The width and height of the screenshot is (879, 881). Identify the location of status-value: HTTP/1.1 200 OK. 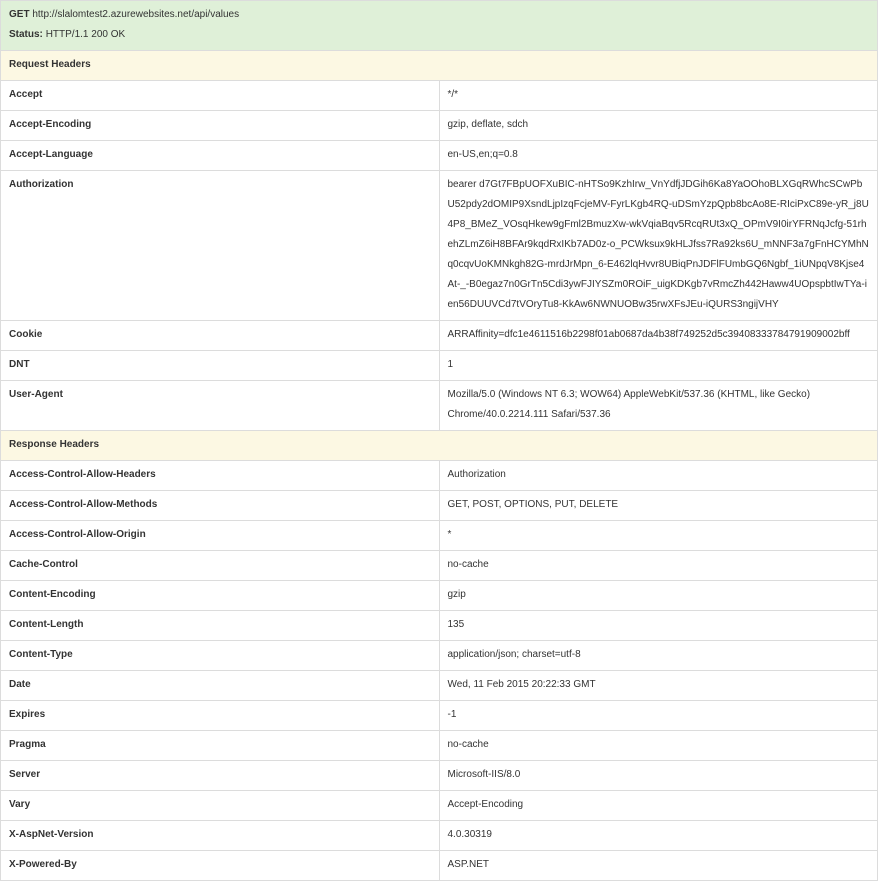
(85, 34).